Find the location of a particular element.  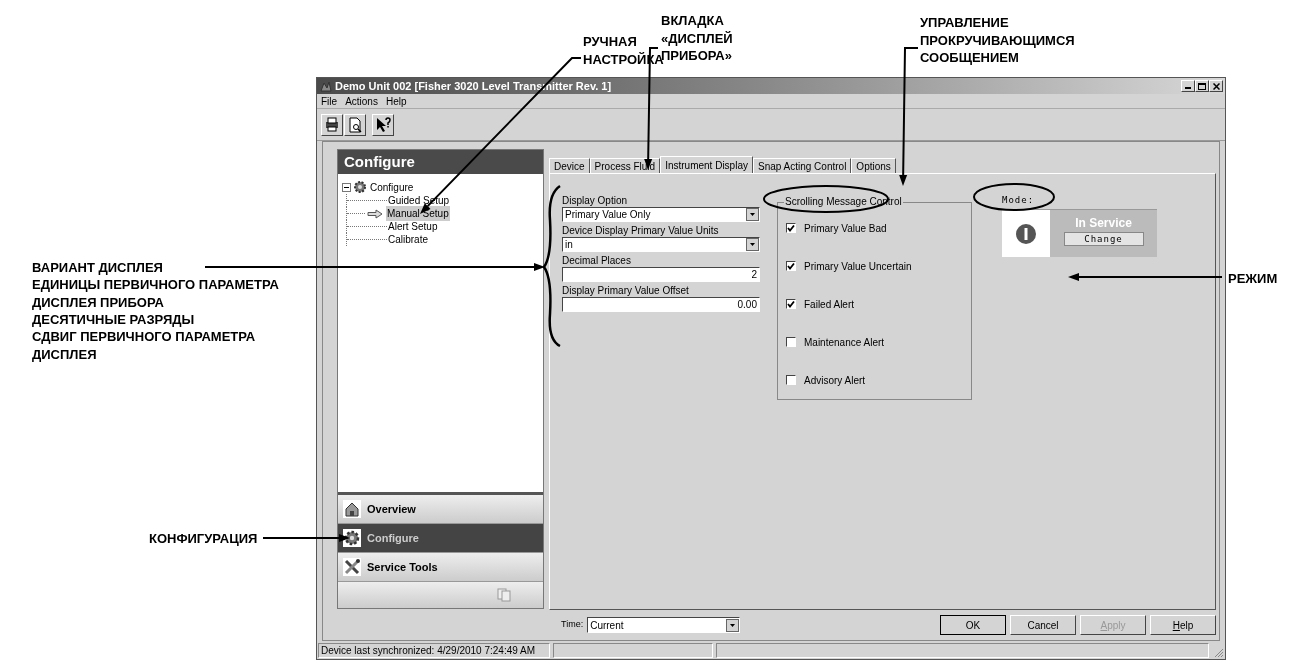

field-label: Device Display Primary Value Units is located at coordinates (641, 230).